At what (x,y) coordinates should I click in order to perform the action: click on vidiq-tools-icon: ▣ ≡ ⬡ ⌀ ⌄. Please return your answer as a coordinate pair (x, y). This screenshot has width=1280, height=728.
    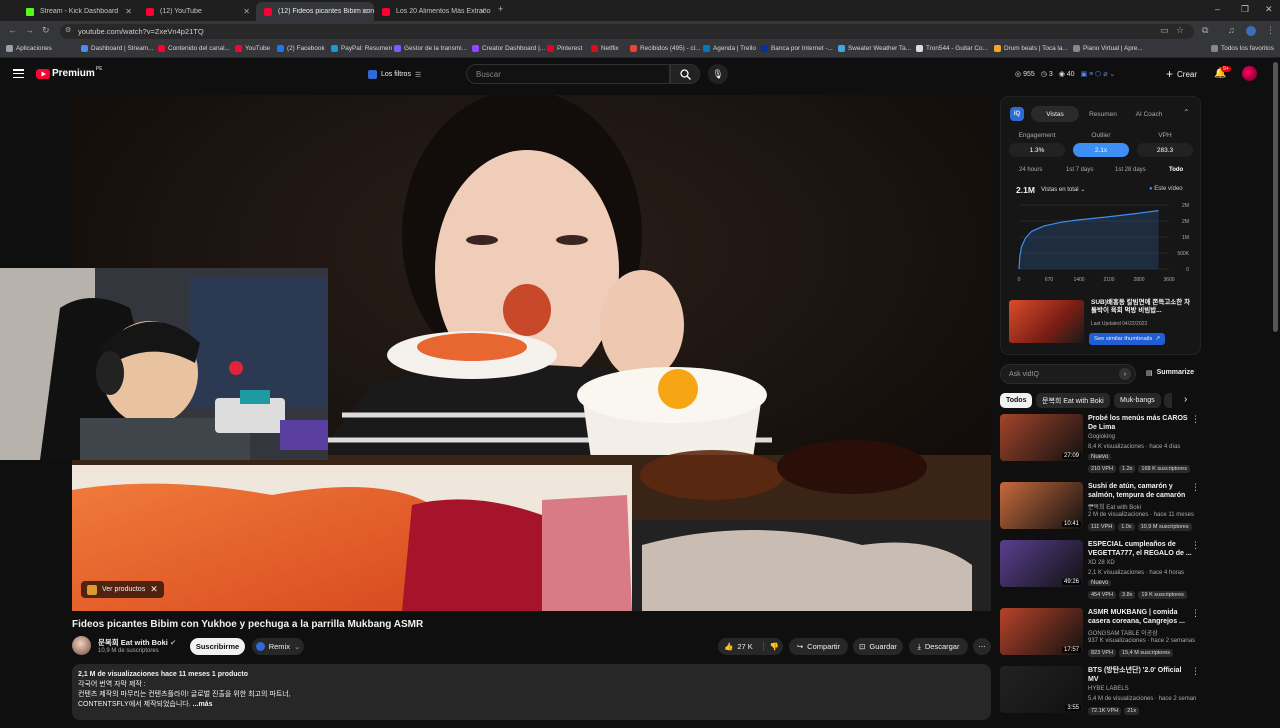
    Looking at the image, I should click on (1098, 74).